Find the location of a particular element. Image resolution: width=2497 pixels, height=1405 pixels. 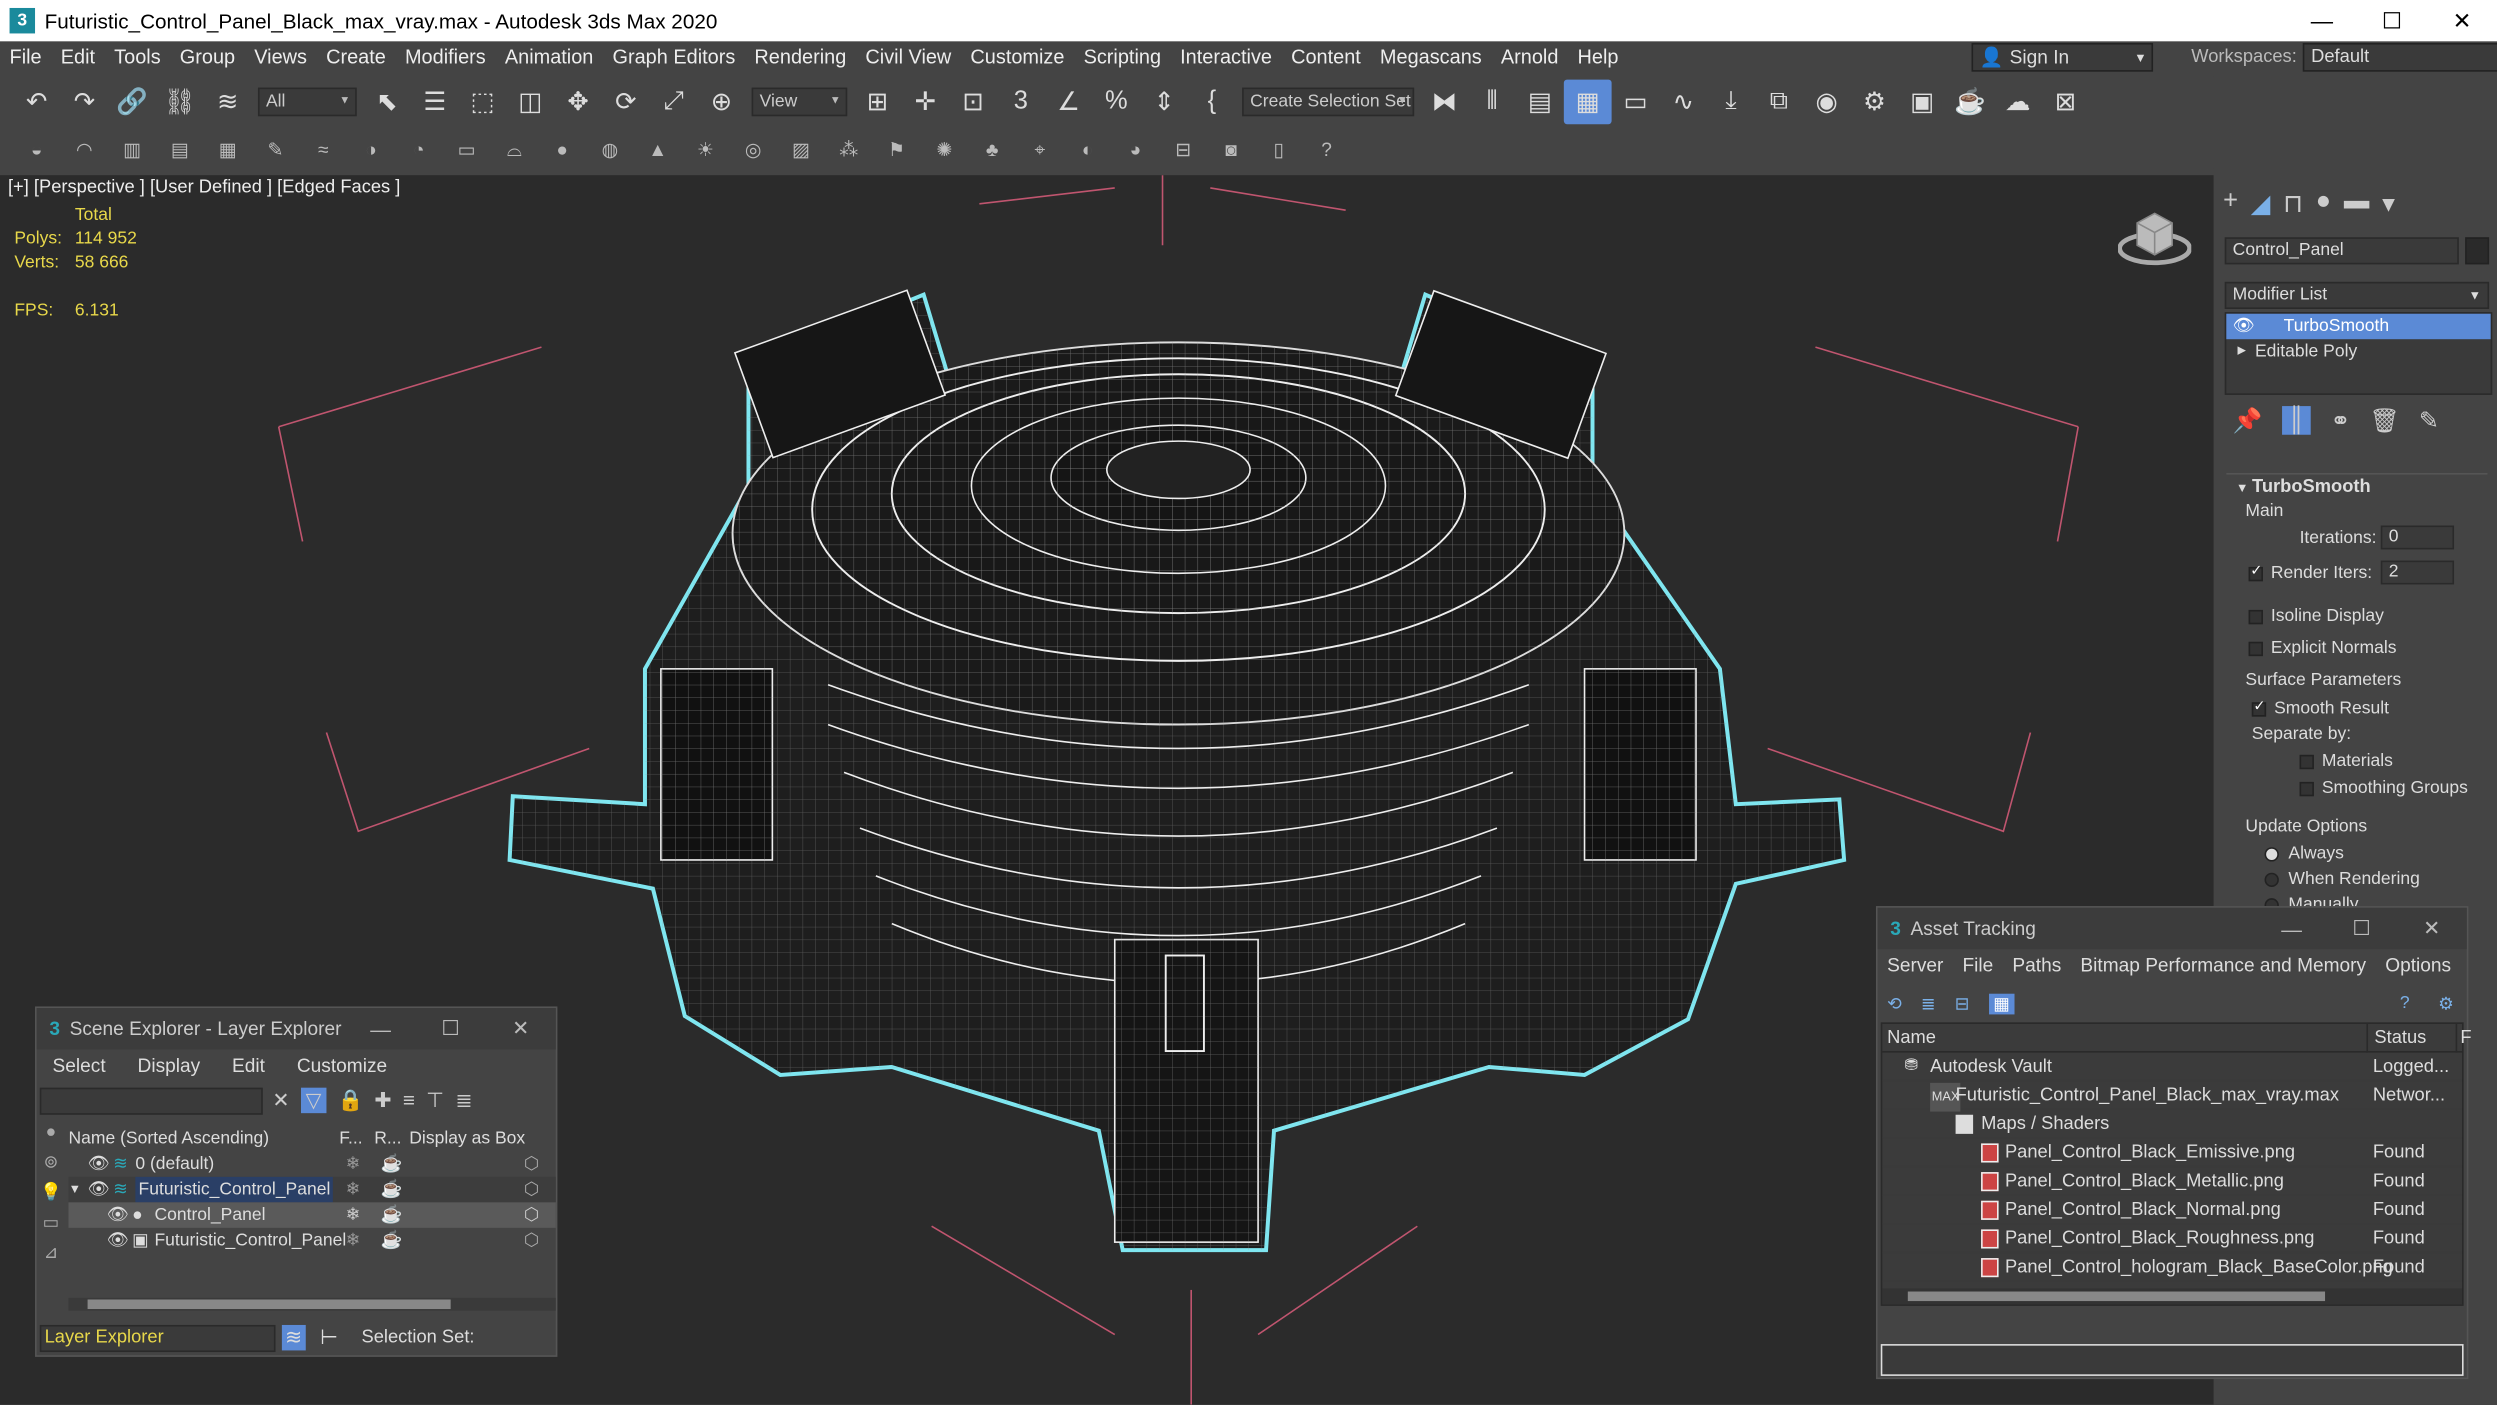

menu-views: Views is located at coordinates (281, 57).